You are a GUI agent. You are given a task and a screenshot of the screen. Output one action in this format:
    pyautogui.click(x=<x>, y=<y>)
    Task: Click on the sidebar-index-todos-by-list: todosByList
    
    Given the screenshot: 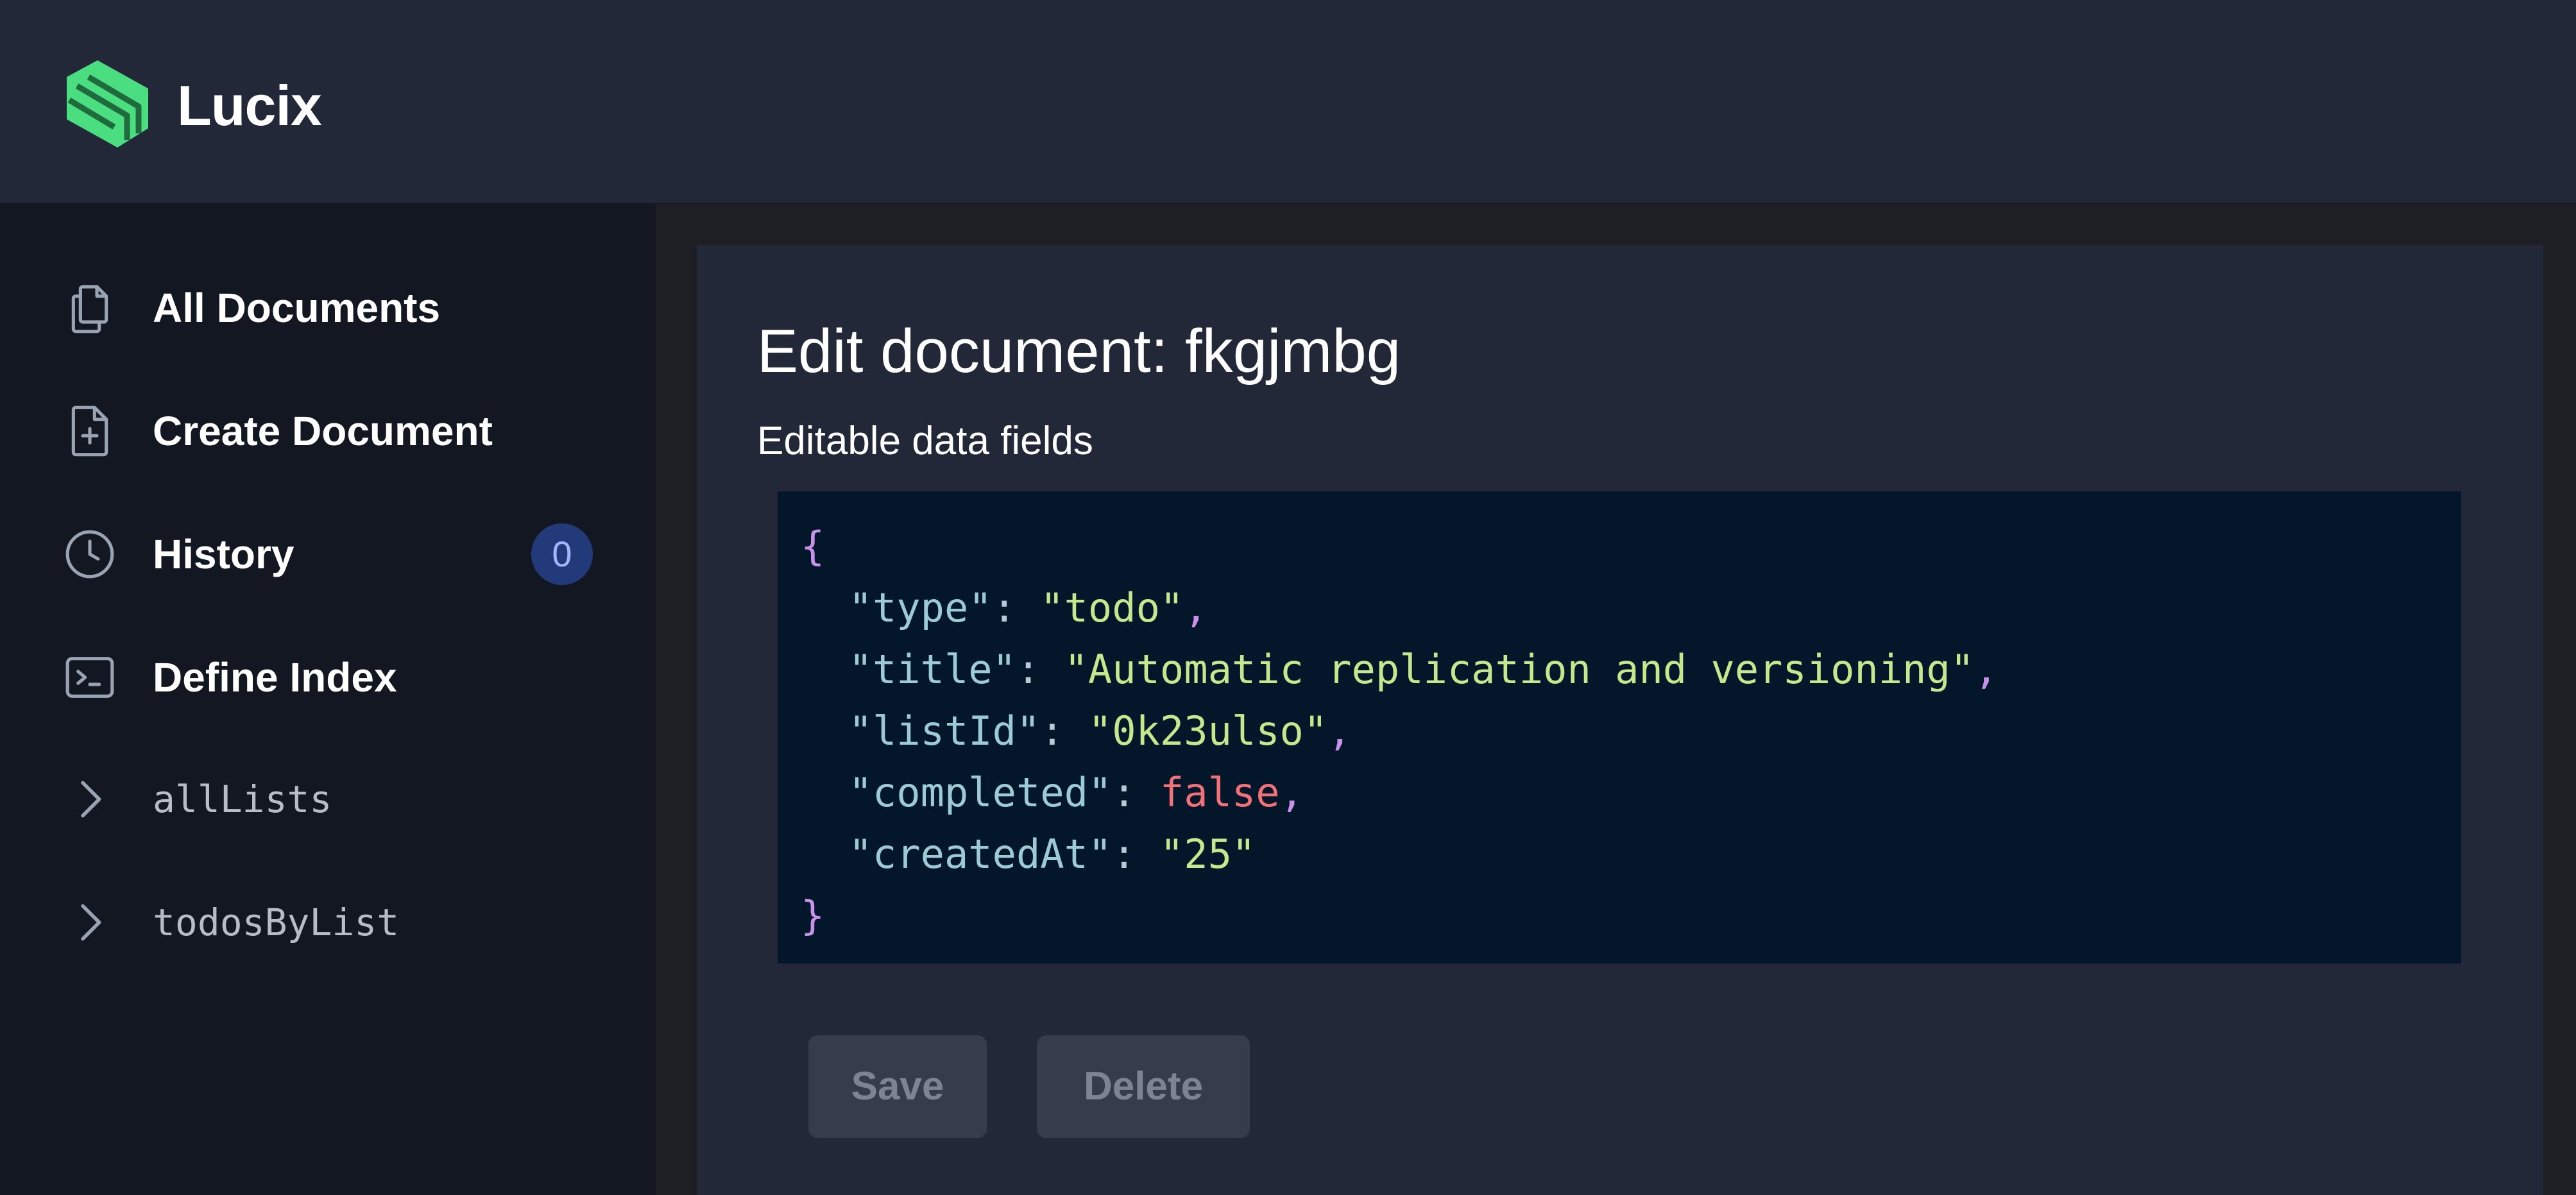 What is the action you would take?
    pyautogui.click(x=328, y=922)
    